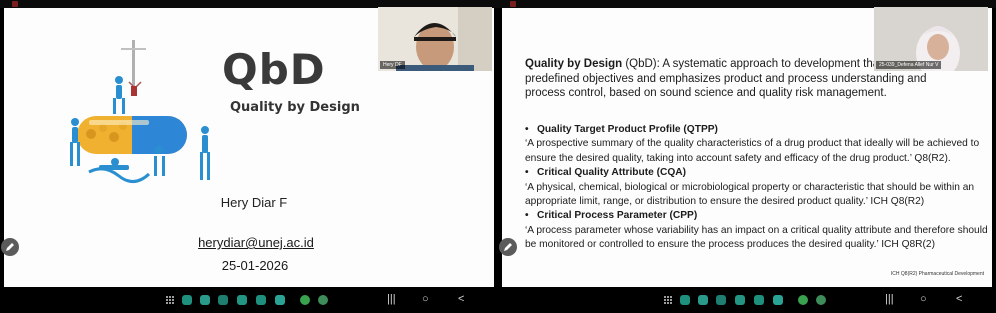 Image resolution: width=996 pixels, height=313 pixels. What do you see at coordinates (254, 202) in the screenshot?
I see `presenter-name: Hery Diar F` at bounding box center [254, 202].